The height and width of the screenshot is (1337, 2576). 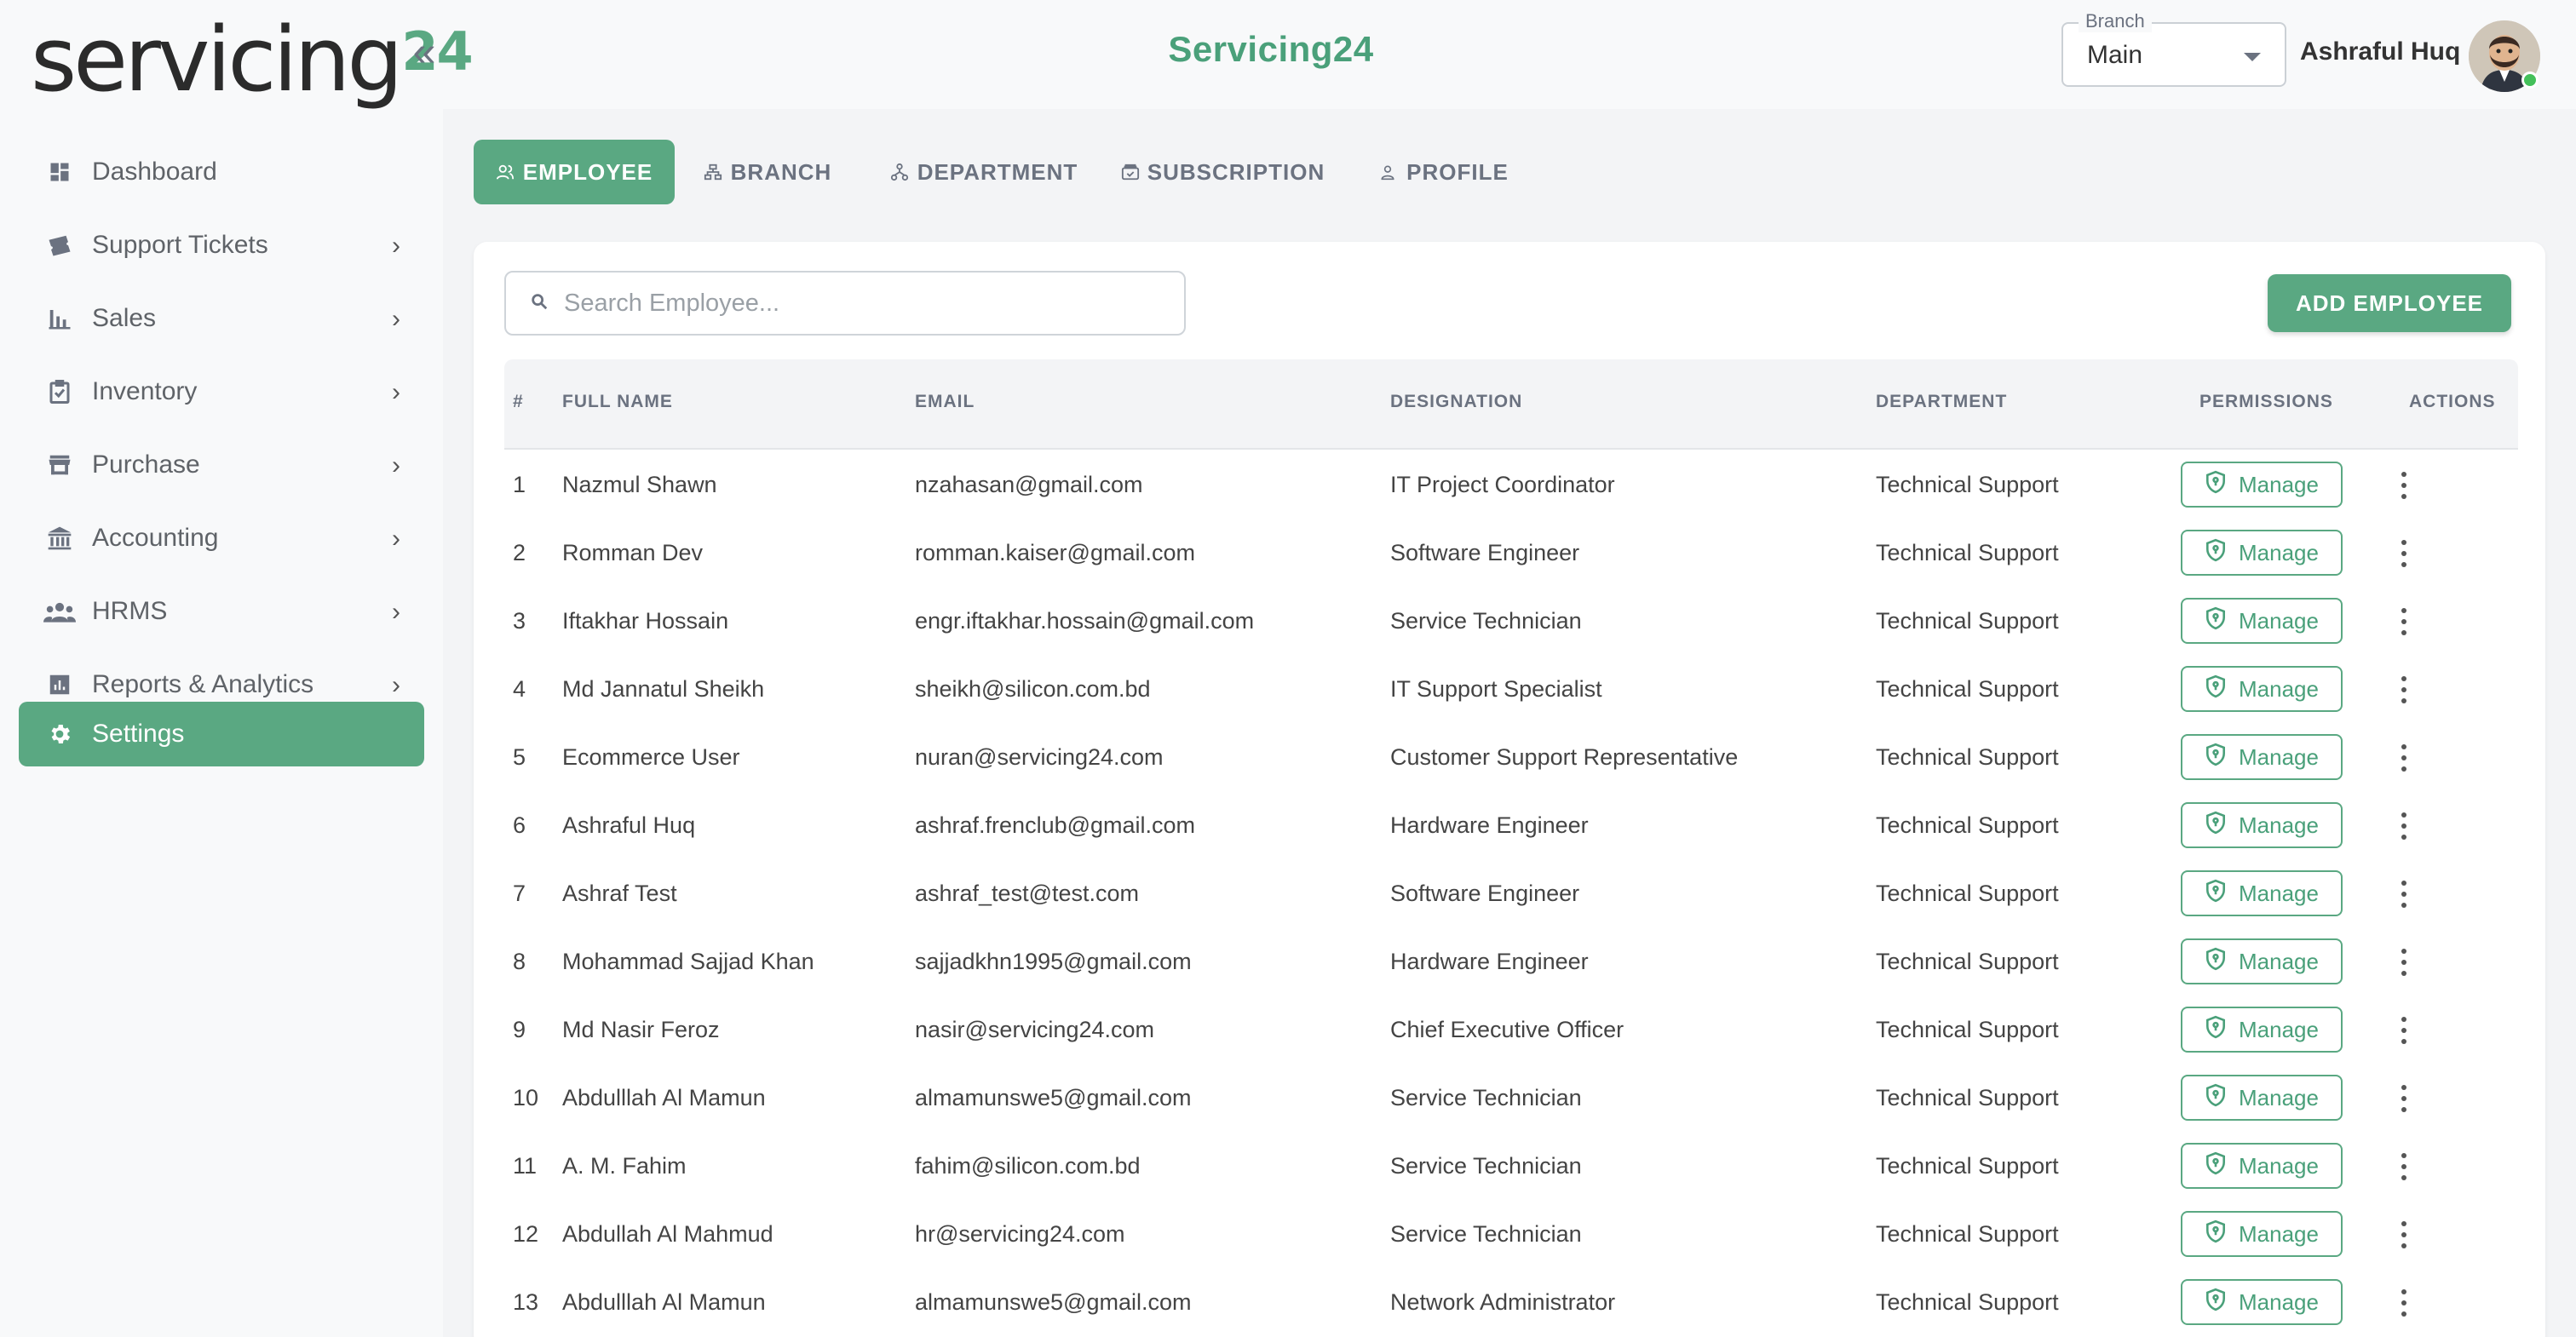 What do you see at coordinates (520, 621) in the screenshot?
I see `row-index: 3` at bounding box center [520, 621].